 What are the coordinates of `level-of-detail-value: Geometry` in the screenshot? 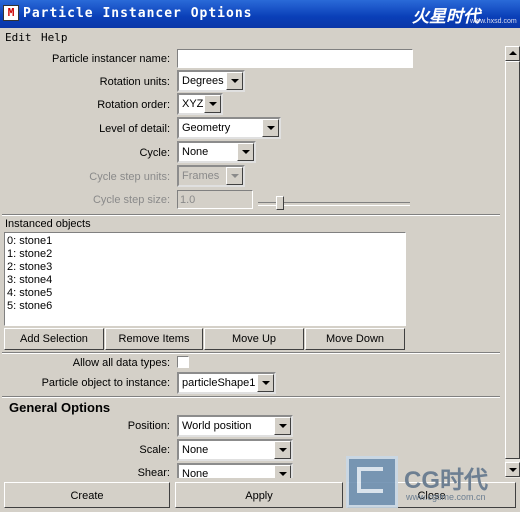 It's located at (206, 128).